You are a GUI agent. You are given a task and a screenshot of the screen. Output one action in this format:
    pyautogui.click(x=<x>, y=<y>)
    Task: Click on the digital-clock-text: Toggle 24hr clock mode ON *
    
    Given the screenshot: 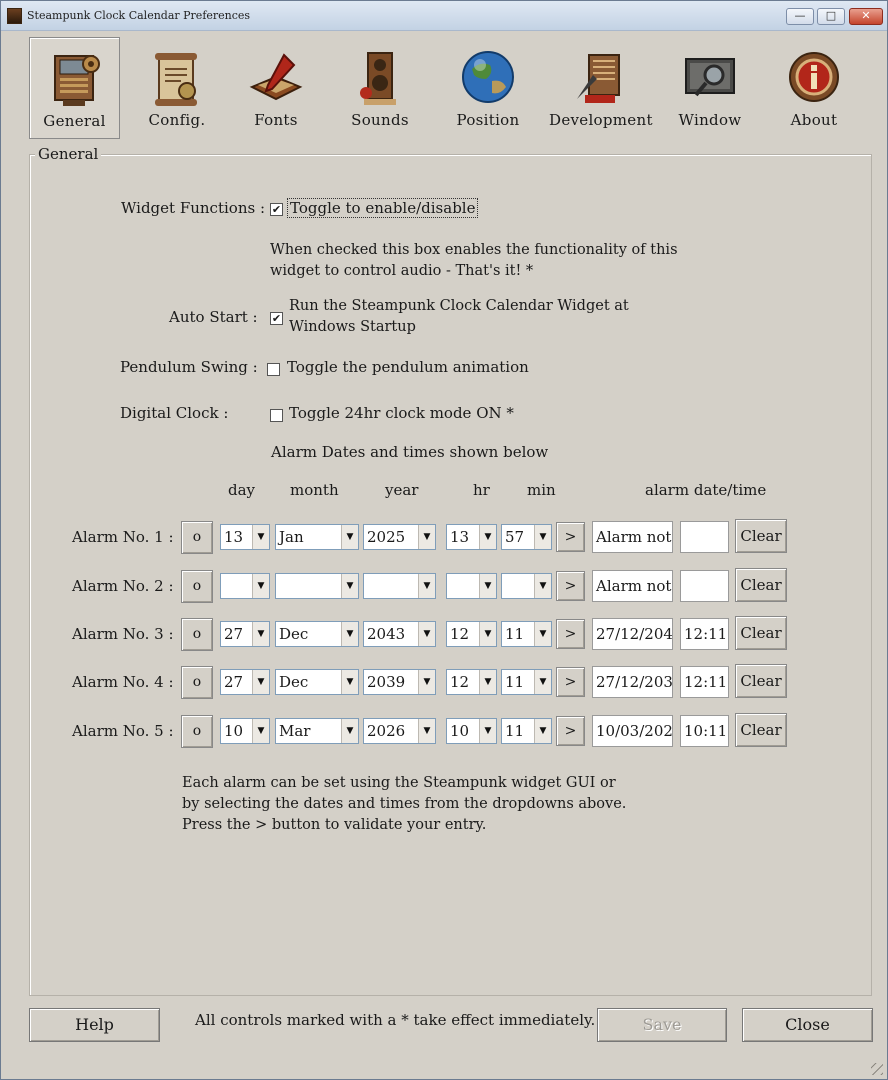 What is the action you would take?
    pyautogui.click(x=401, y=413)
    